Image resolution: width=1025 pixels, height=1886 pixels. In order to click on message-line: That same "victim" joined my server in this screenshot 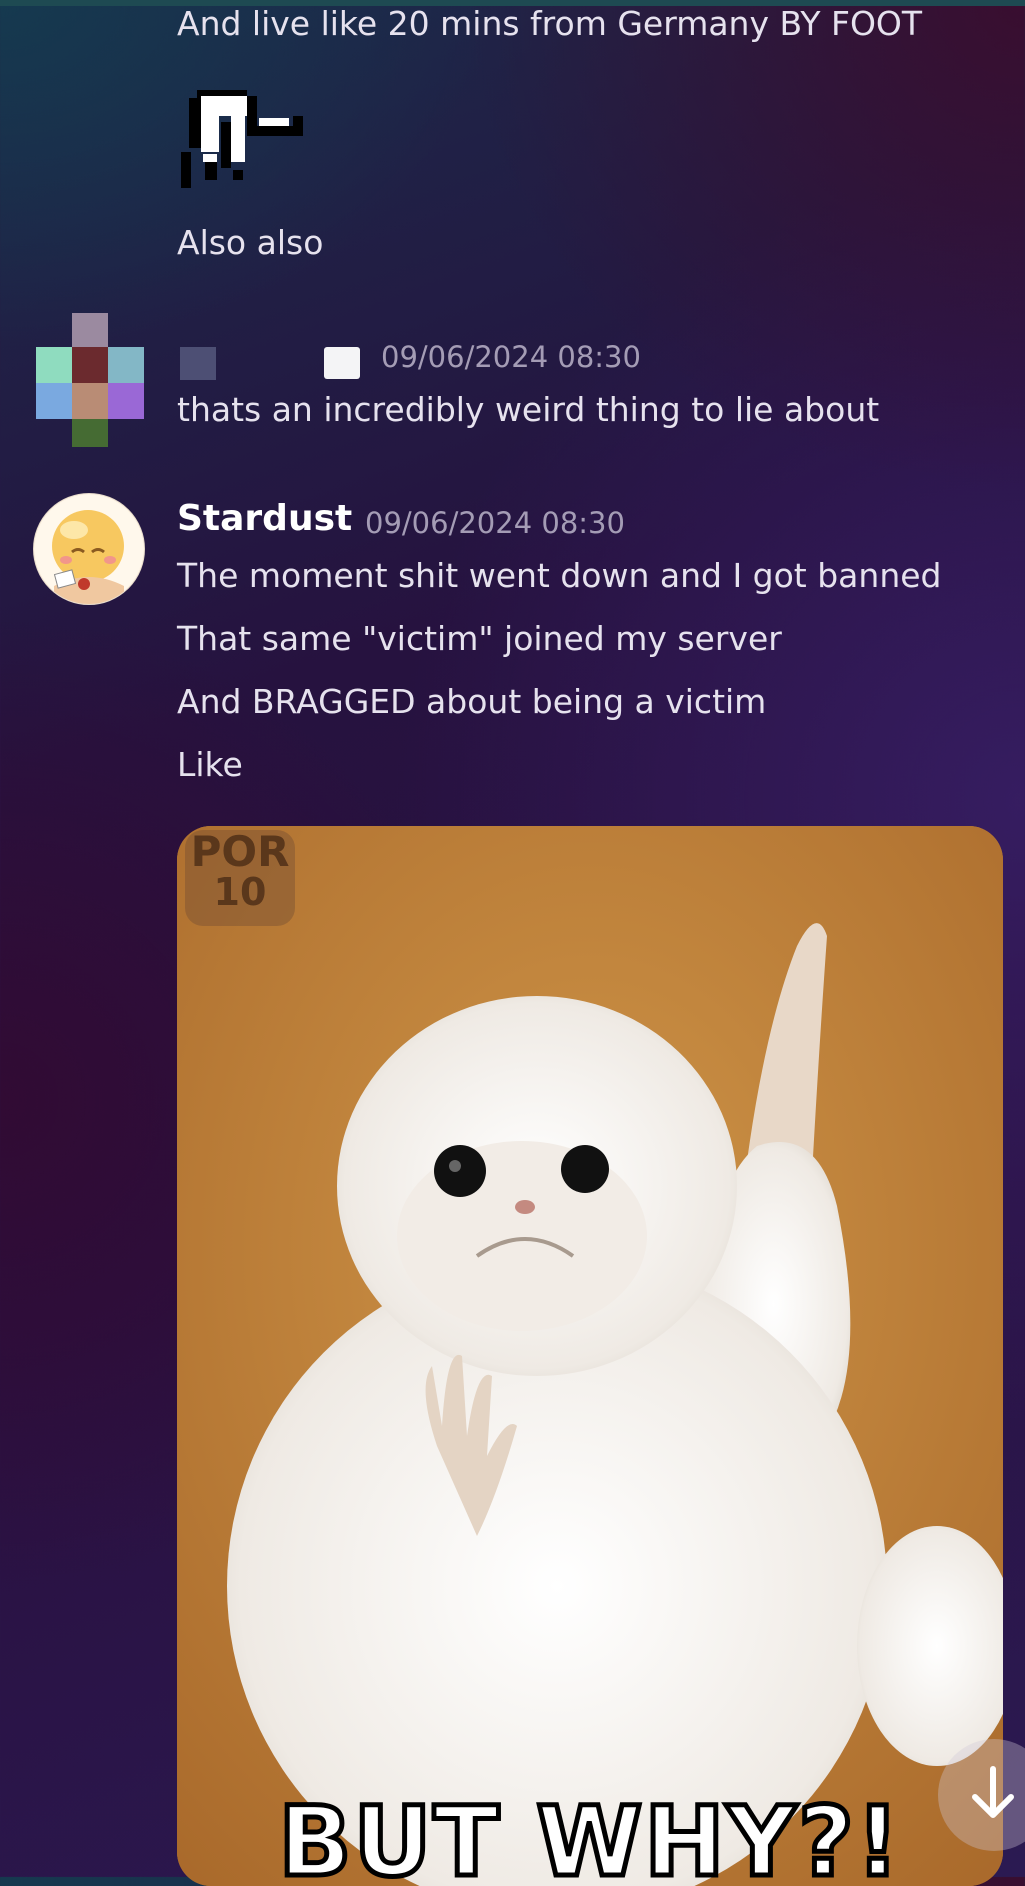, I will do `click(479, 638)`.